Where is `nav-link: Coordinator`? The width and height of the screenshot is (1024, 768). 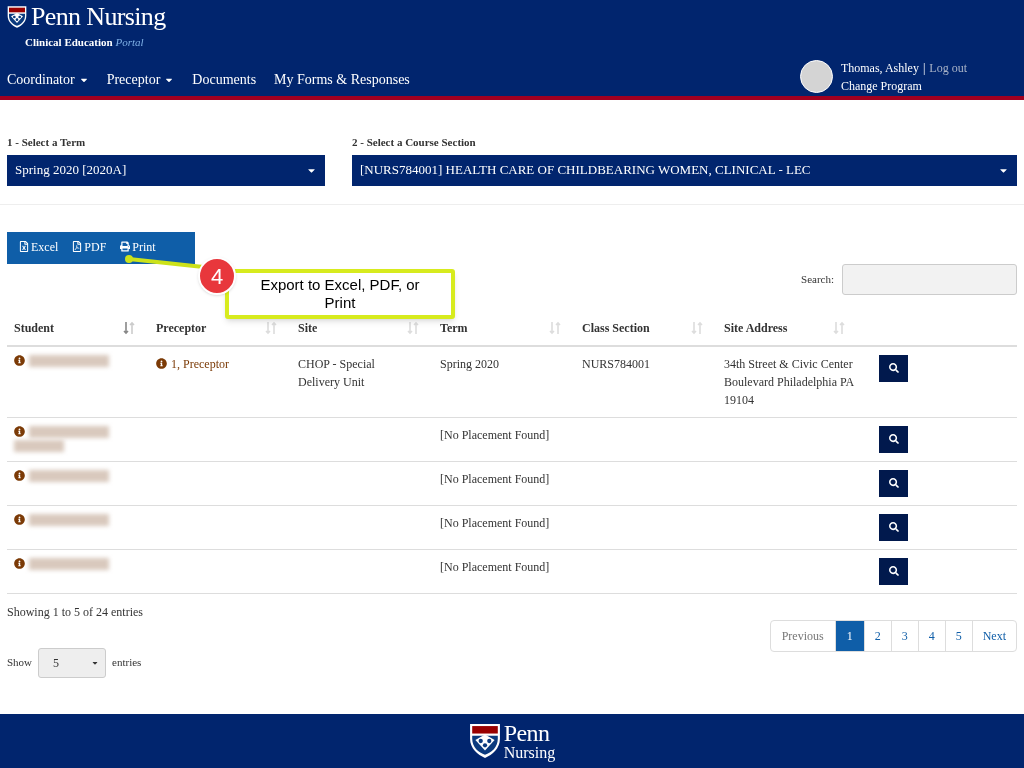
nav-link: Coordinator is located at coordinates (48, 79).